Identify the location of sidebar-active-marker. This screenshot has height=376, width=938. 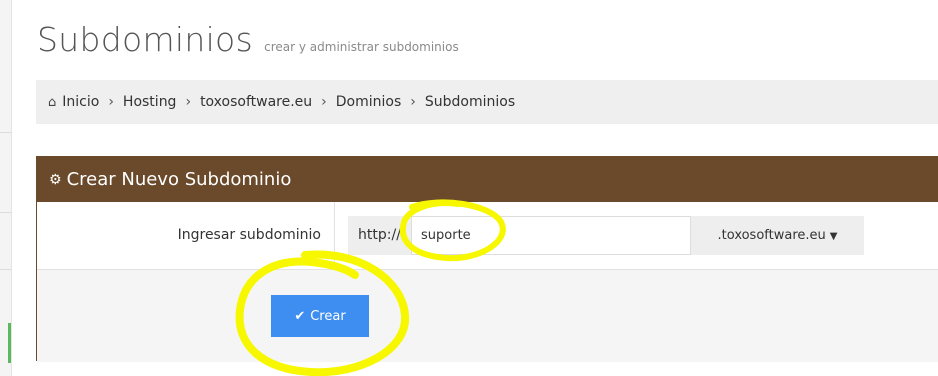
(9, 343).